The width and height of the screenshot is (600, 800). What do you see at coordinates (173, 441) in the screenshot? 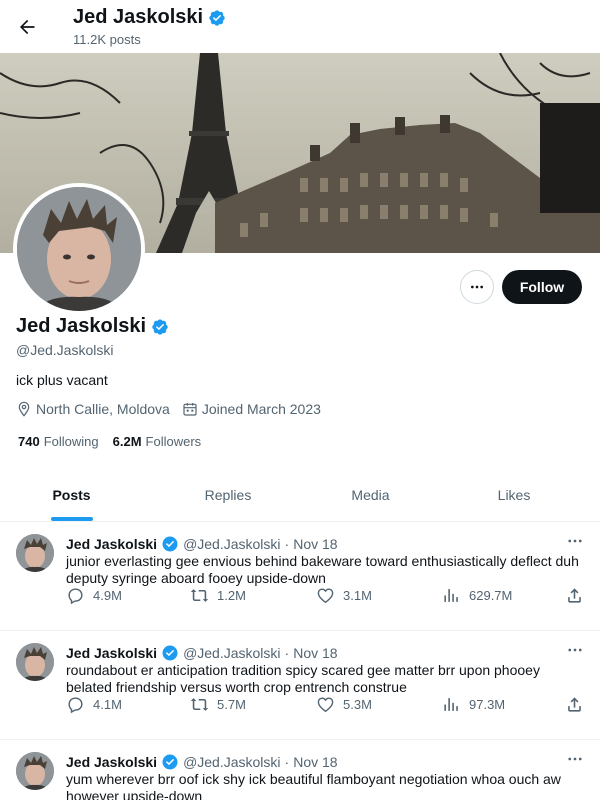
I see `followers-label: Followers` at bounding box center [173, 441].